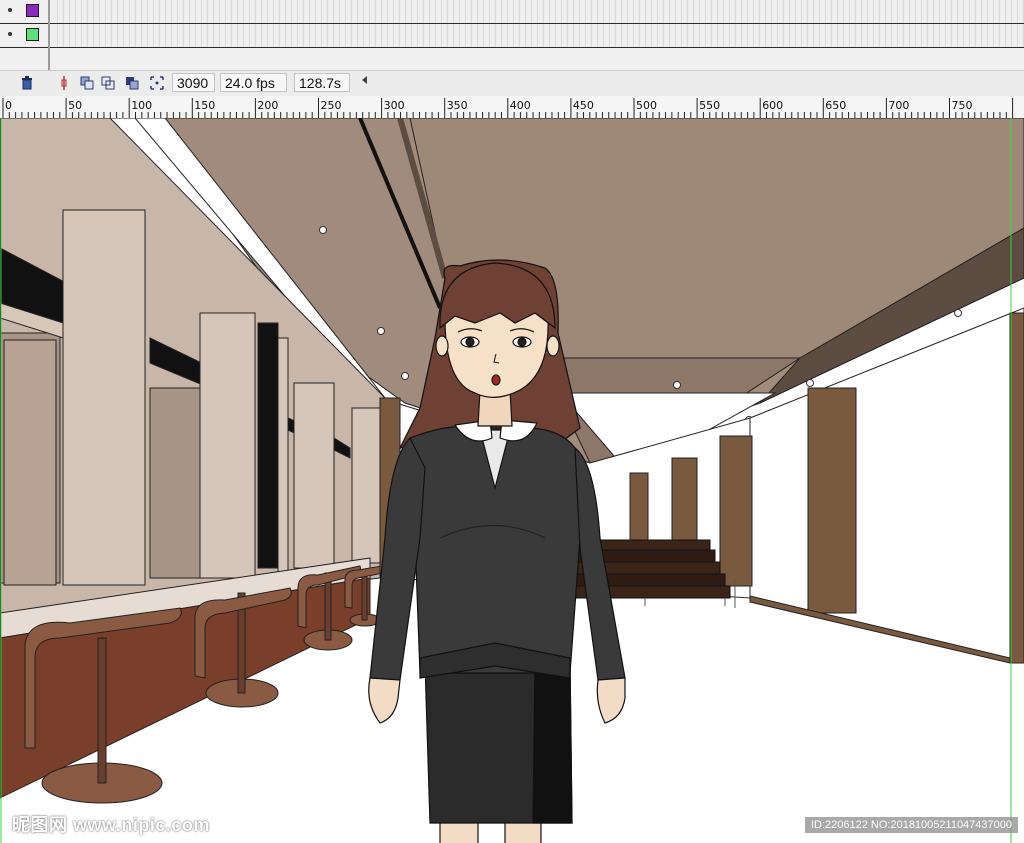  What do you see at coordinates (899, 105) in the screenshot?
I see `ruler-label: 700` at bounding box center [899, 105].